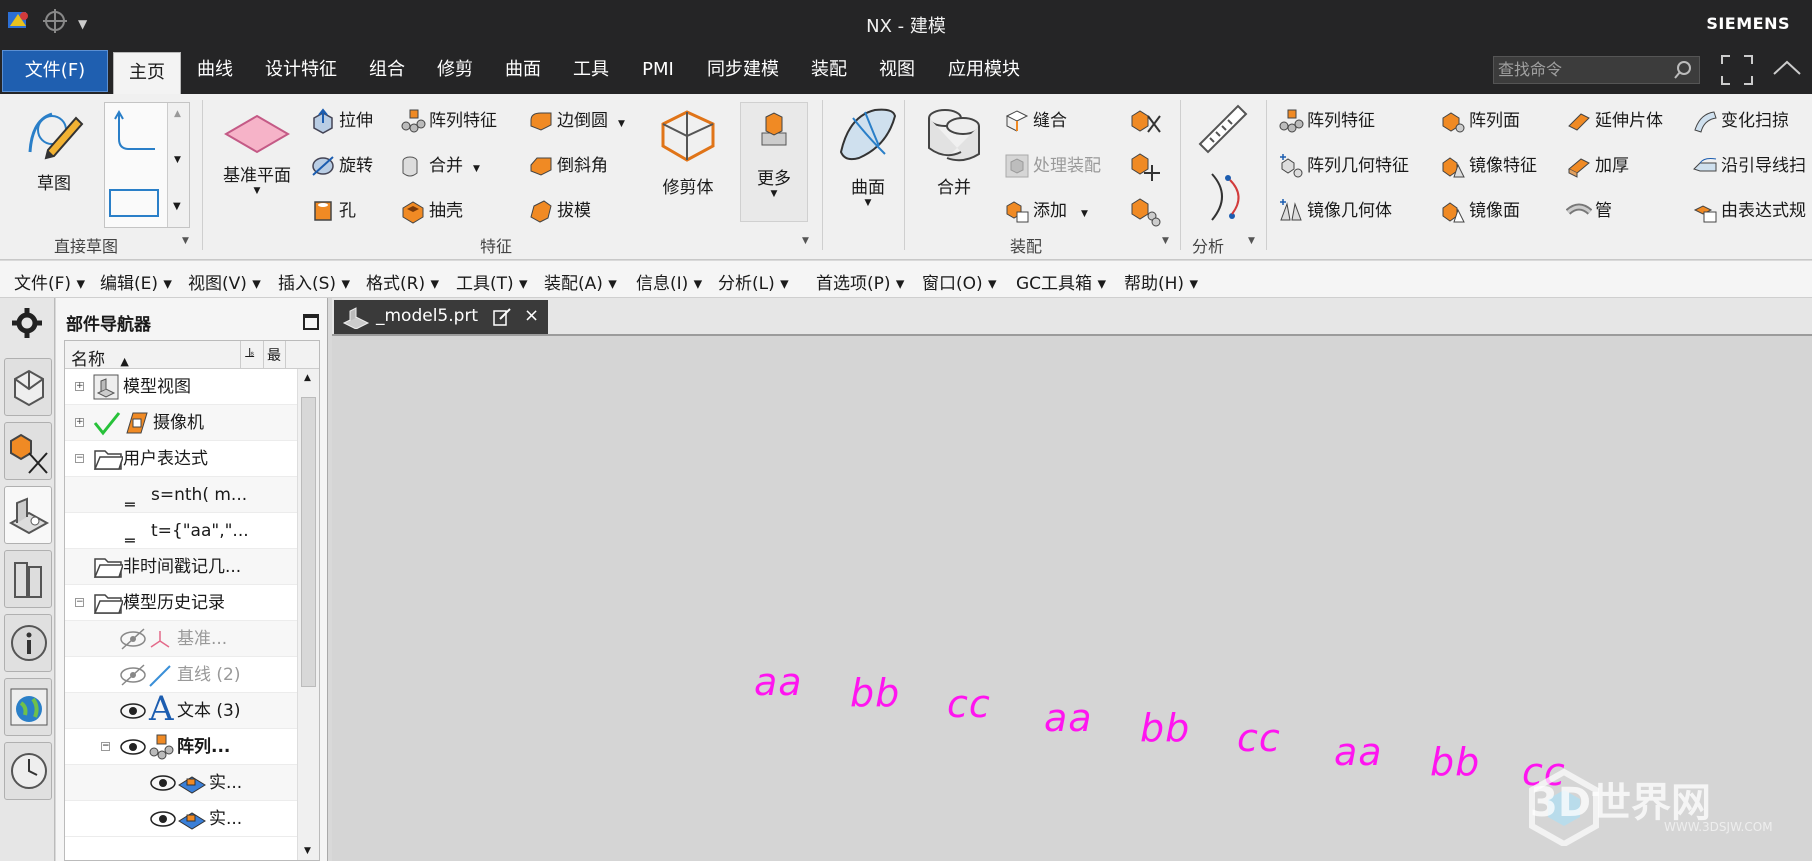 Image resolution: width=1812 pixels, height=861 pixels. I want to click on pattern-geometry-button: 阵列几何特征, so click(1343, 165).